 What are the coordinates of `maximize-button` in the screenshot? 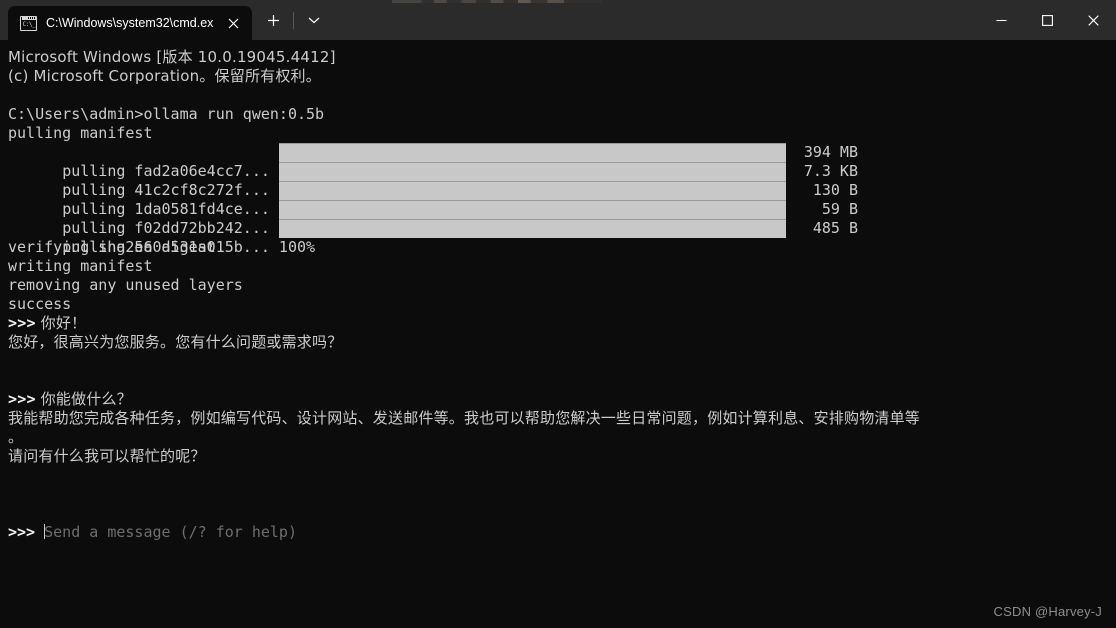 It's located at (1047, 20).